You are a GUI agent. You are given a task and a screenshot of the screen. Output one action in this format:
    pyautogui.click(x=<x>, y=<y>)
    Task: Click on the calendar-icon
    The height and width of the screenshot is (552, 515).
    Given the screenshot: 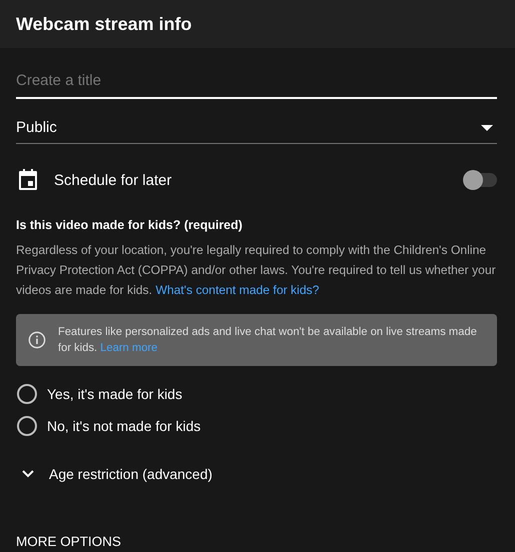 What is the action you would take?
    pyautogui.click(x=28, y=180)
    